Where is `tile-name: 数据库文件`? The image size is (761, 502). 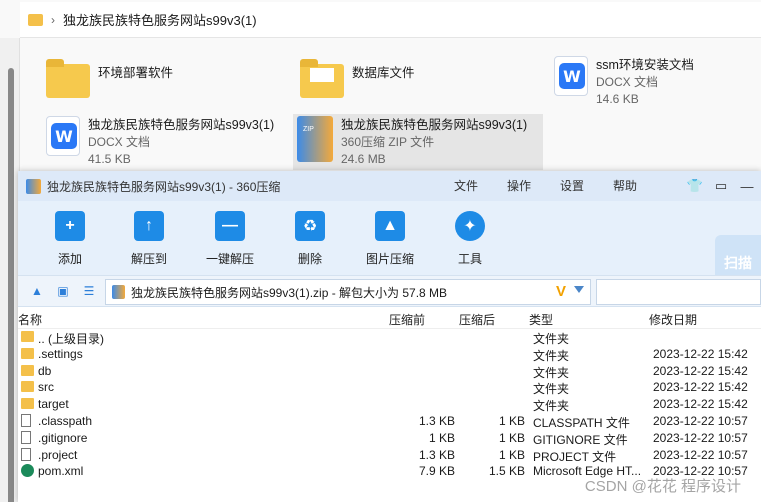
tile-name: 数据库文件 is located at coordinates (383, 73).